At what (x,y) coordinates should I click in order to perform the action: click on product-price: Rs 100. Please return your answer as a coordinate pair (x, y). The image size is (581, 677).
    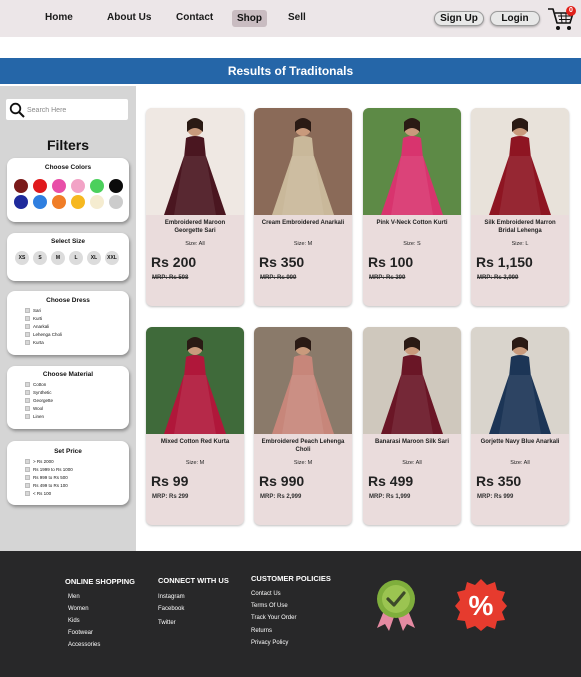
    Looking at the image, I should click on (391, 262).